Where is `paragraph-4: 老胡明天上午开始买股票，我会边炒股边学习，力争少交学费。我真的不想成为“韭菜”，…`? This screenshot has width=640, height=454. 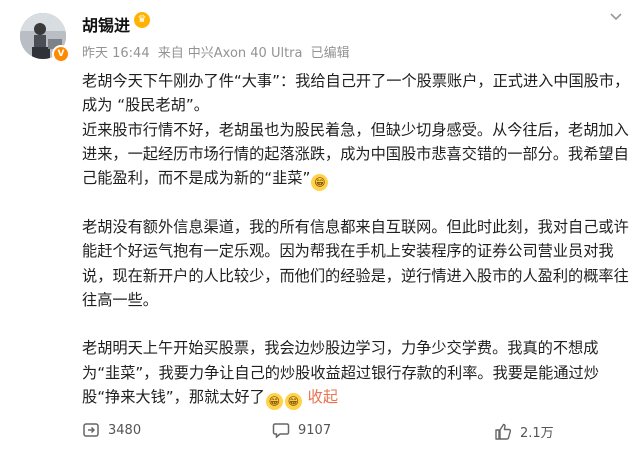
paragraph-4: 老胡明天上午开始买股票，我会边炒股边学习，力争少交学费。我真的不想成为“韭菜”，… is located at coordinates (356, 373).